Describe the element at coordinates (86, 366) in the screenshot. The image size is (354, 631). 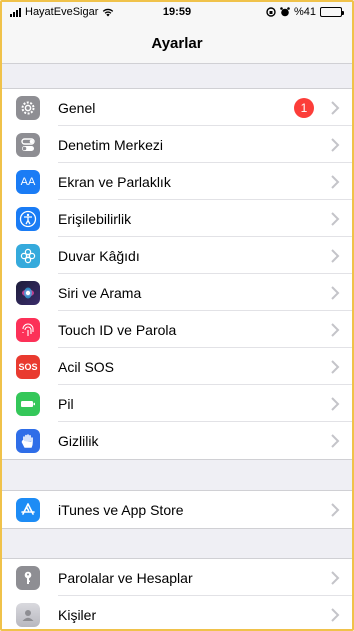
I see `settings-row-label: Acil SOS` at that location.